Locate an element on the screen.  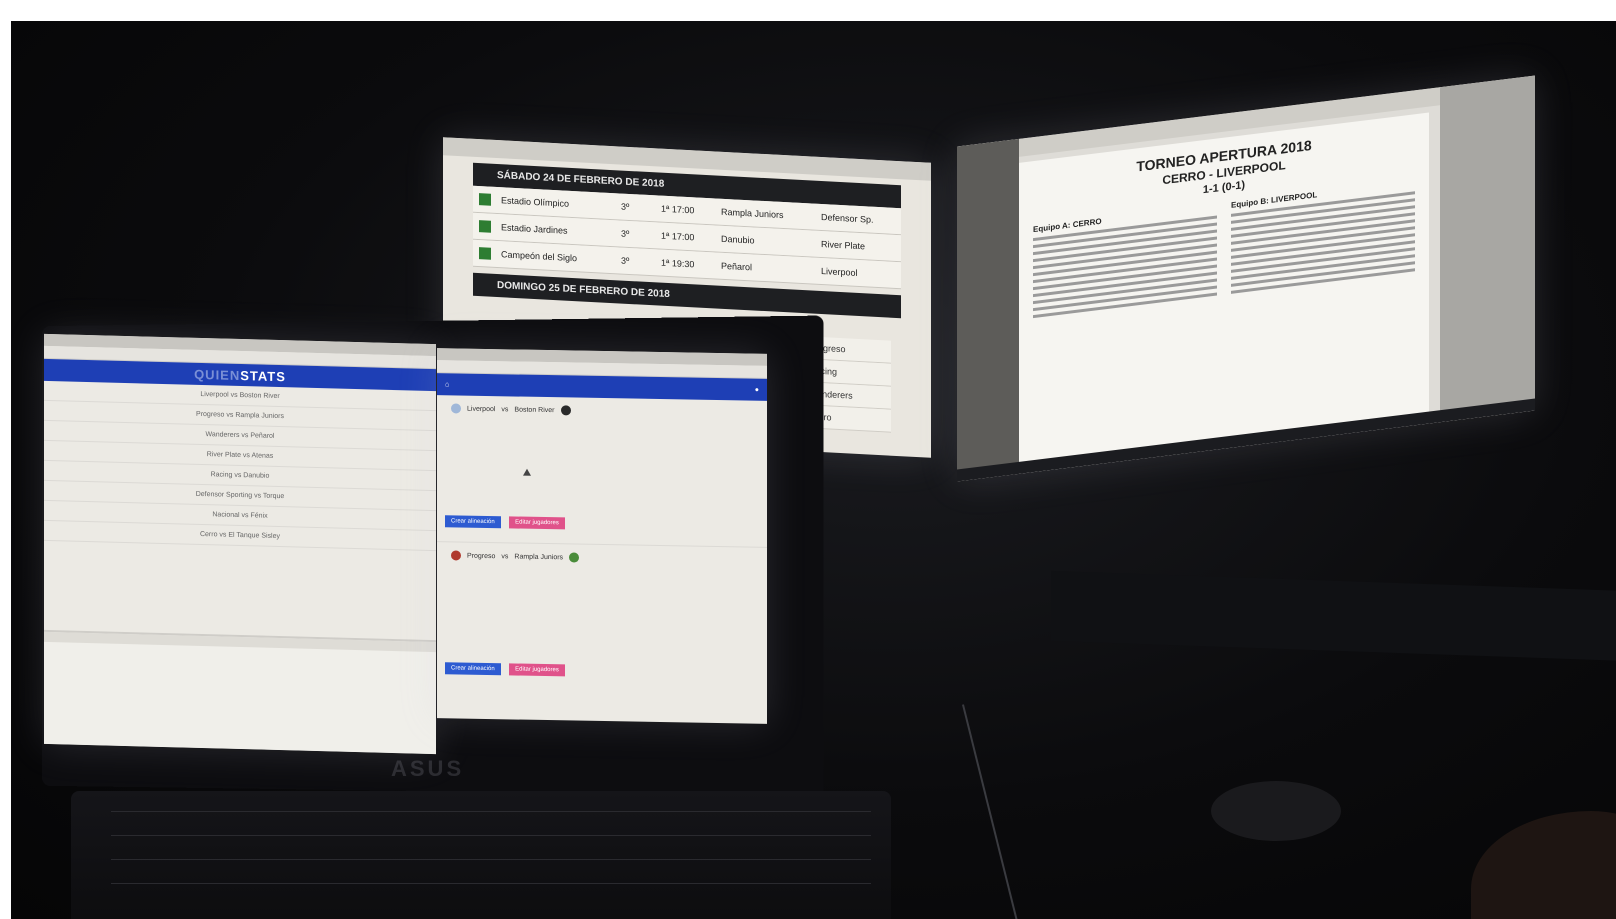
laptop-keyboard is located at coordinates (481, 855).